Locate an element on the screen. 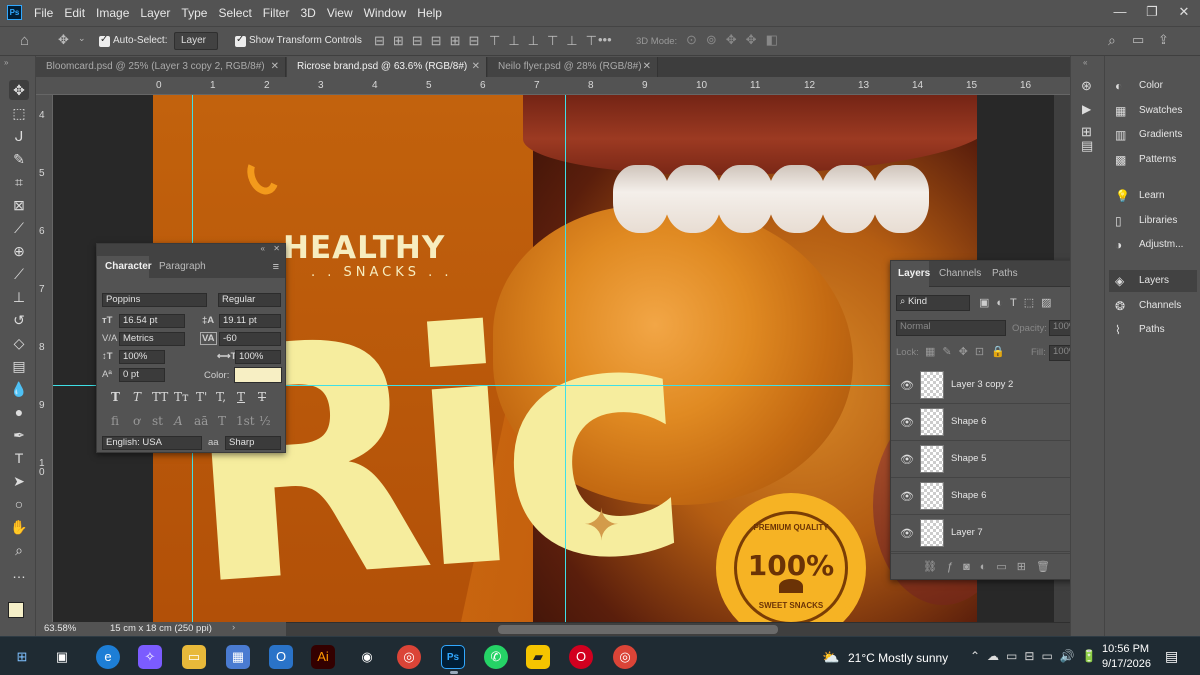 The height and width of the screenshot is (675, 1200). stamp-tool-icon: ⊥ is located at coordinates (19, 297).